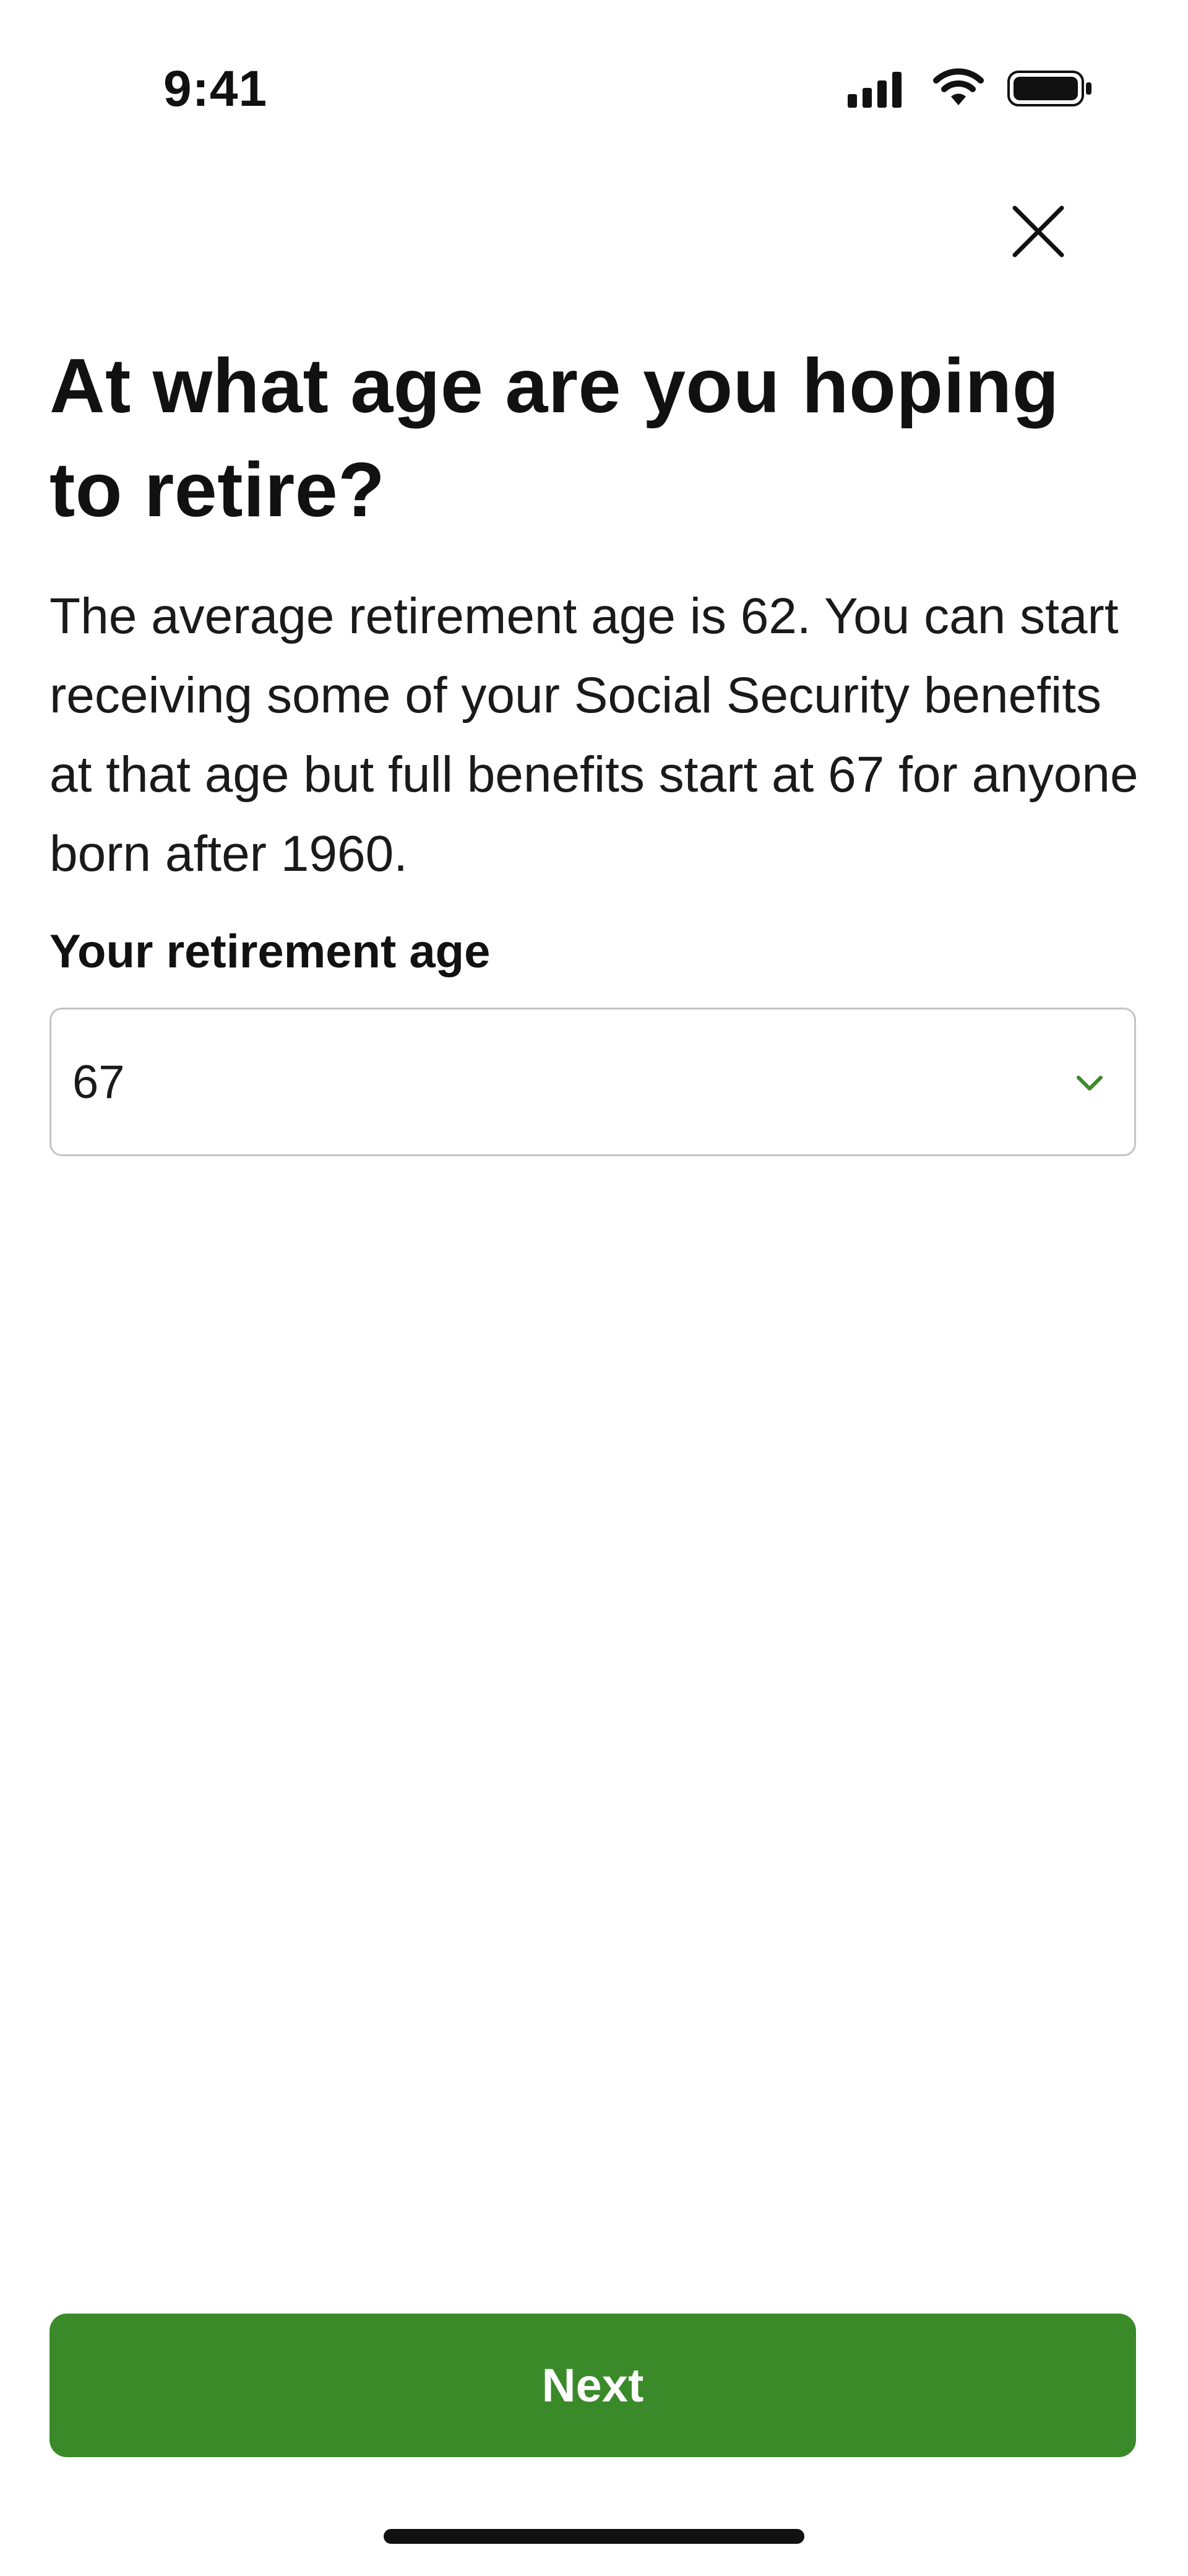  I want to click on retirement-age-label: Your retirement age, so click(270, 951).